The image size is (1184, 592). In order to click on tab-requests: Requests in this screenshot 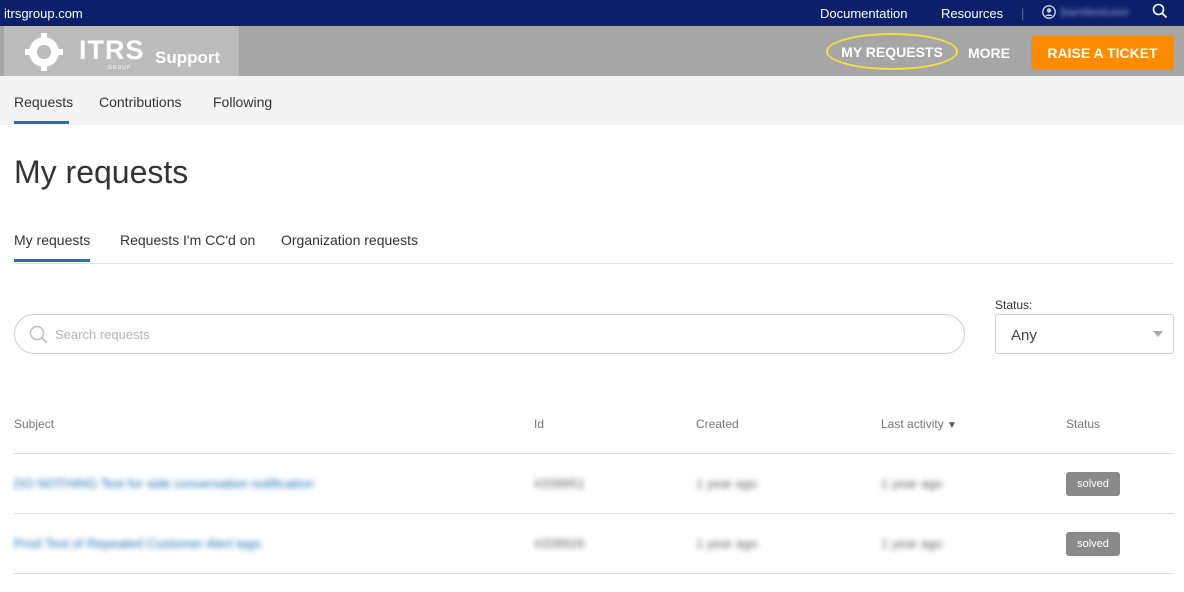, I will do `click(43, 102)`.